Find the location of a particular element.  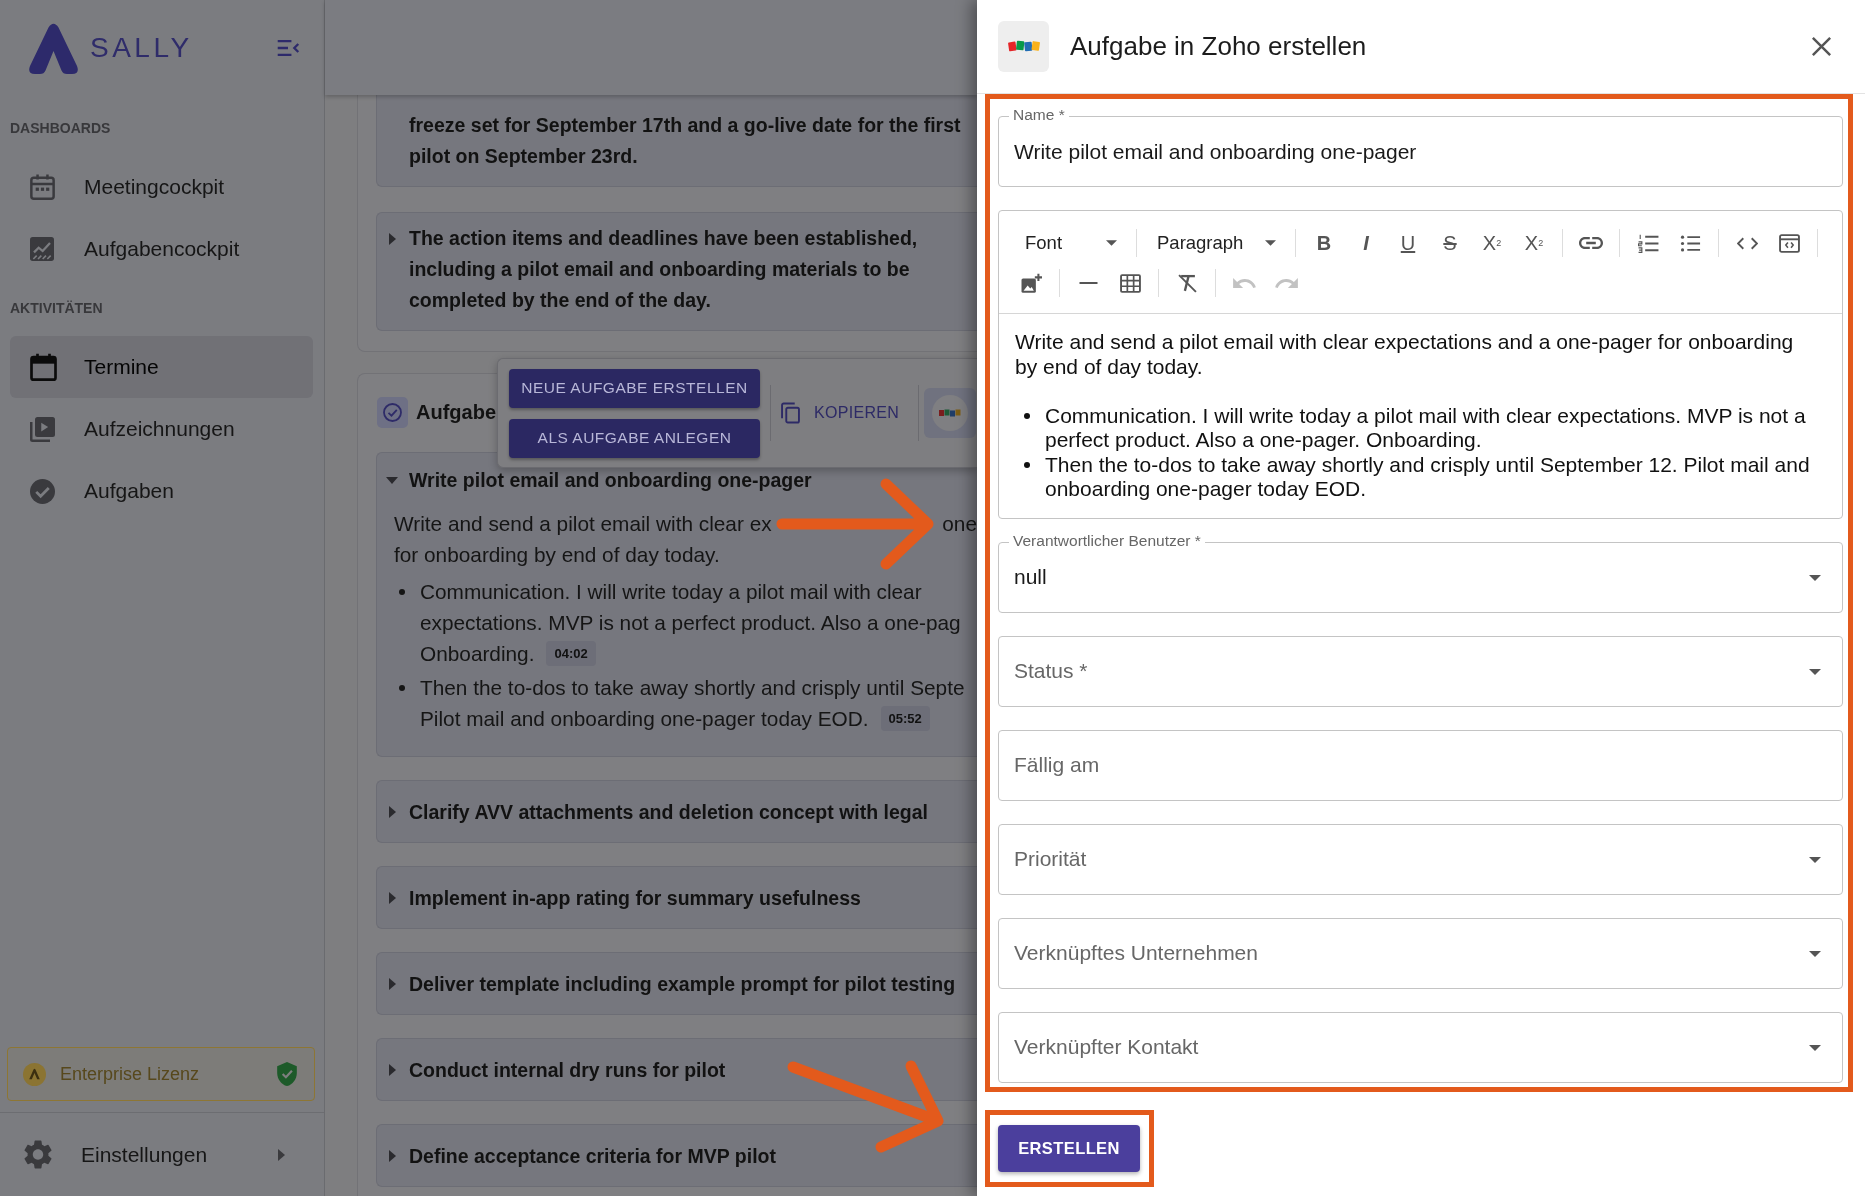

link-icon is located at coordinates (1591, 243).